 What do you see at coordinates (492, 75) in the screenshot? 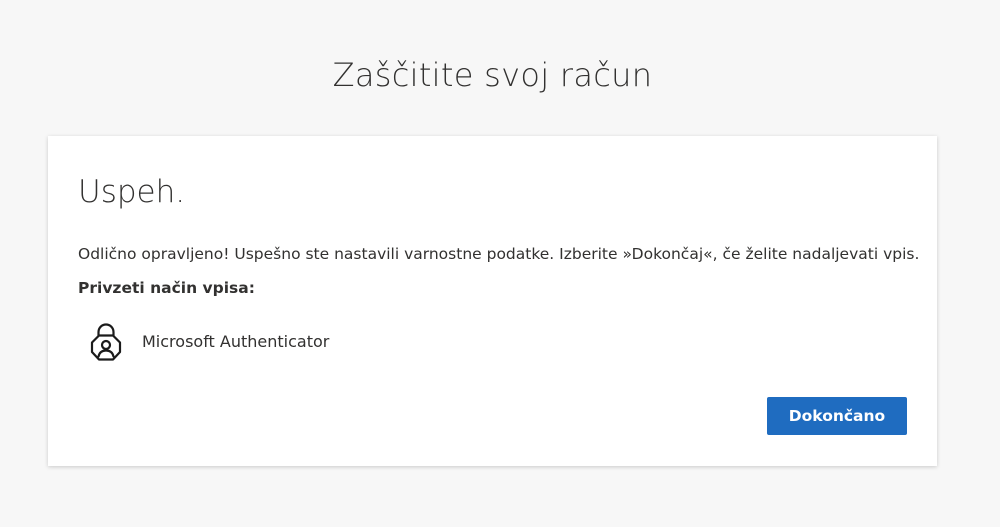
I see `page-title: Zaščitite svoj račun` at bounding box center [492, 75].